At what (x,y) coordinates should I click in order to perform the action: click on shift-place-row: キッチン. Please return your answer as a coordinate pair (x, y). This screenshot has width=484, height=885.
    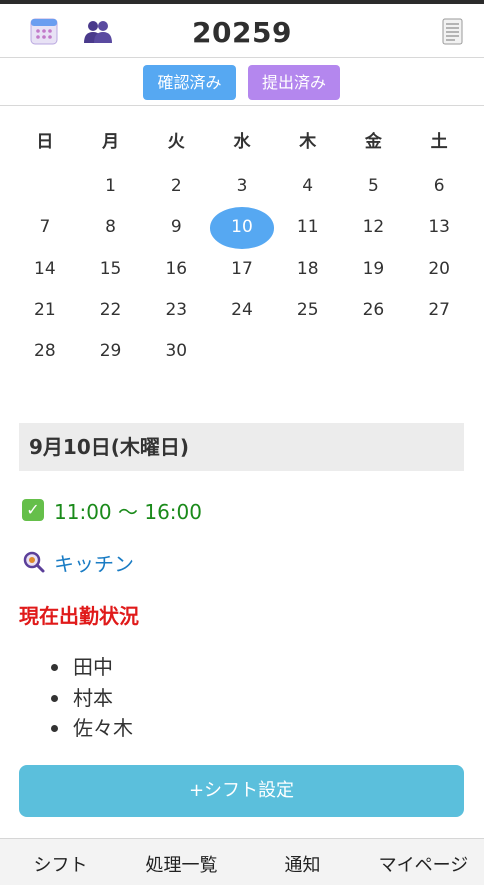
    Looking at the image, I should click on (78, 562).